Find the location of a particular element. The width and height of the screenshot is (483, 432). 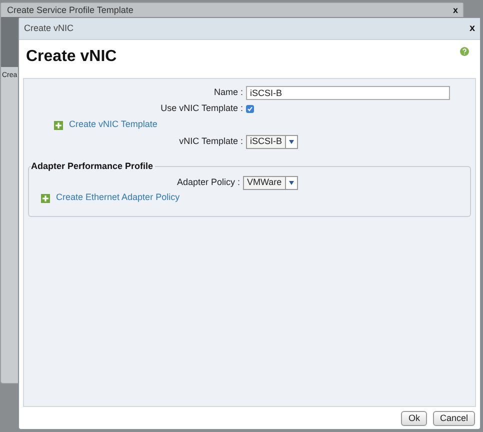

field-label: Name : is located at coordinates (228, 92).